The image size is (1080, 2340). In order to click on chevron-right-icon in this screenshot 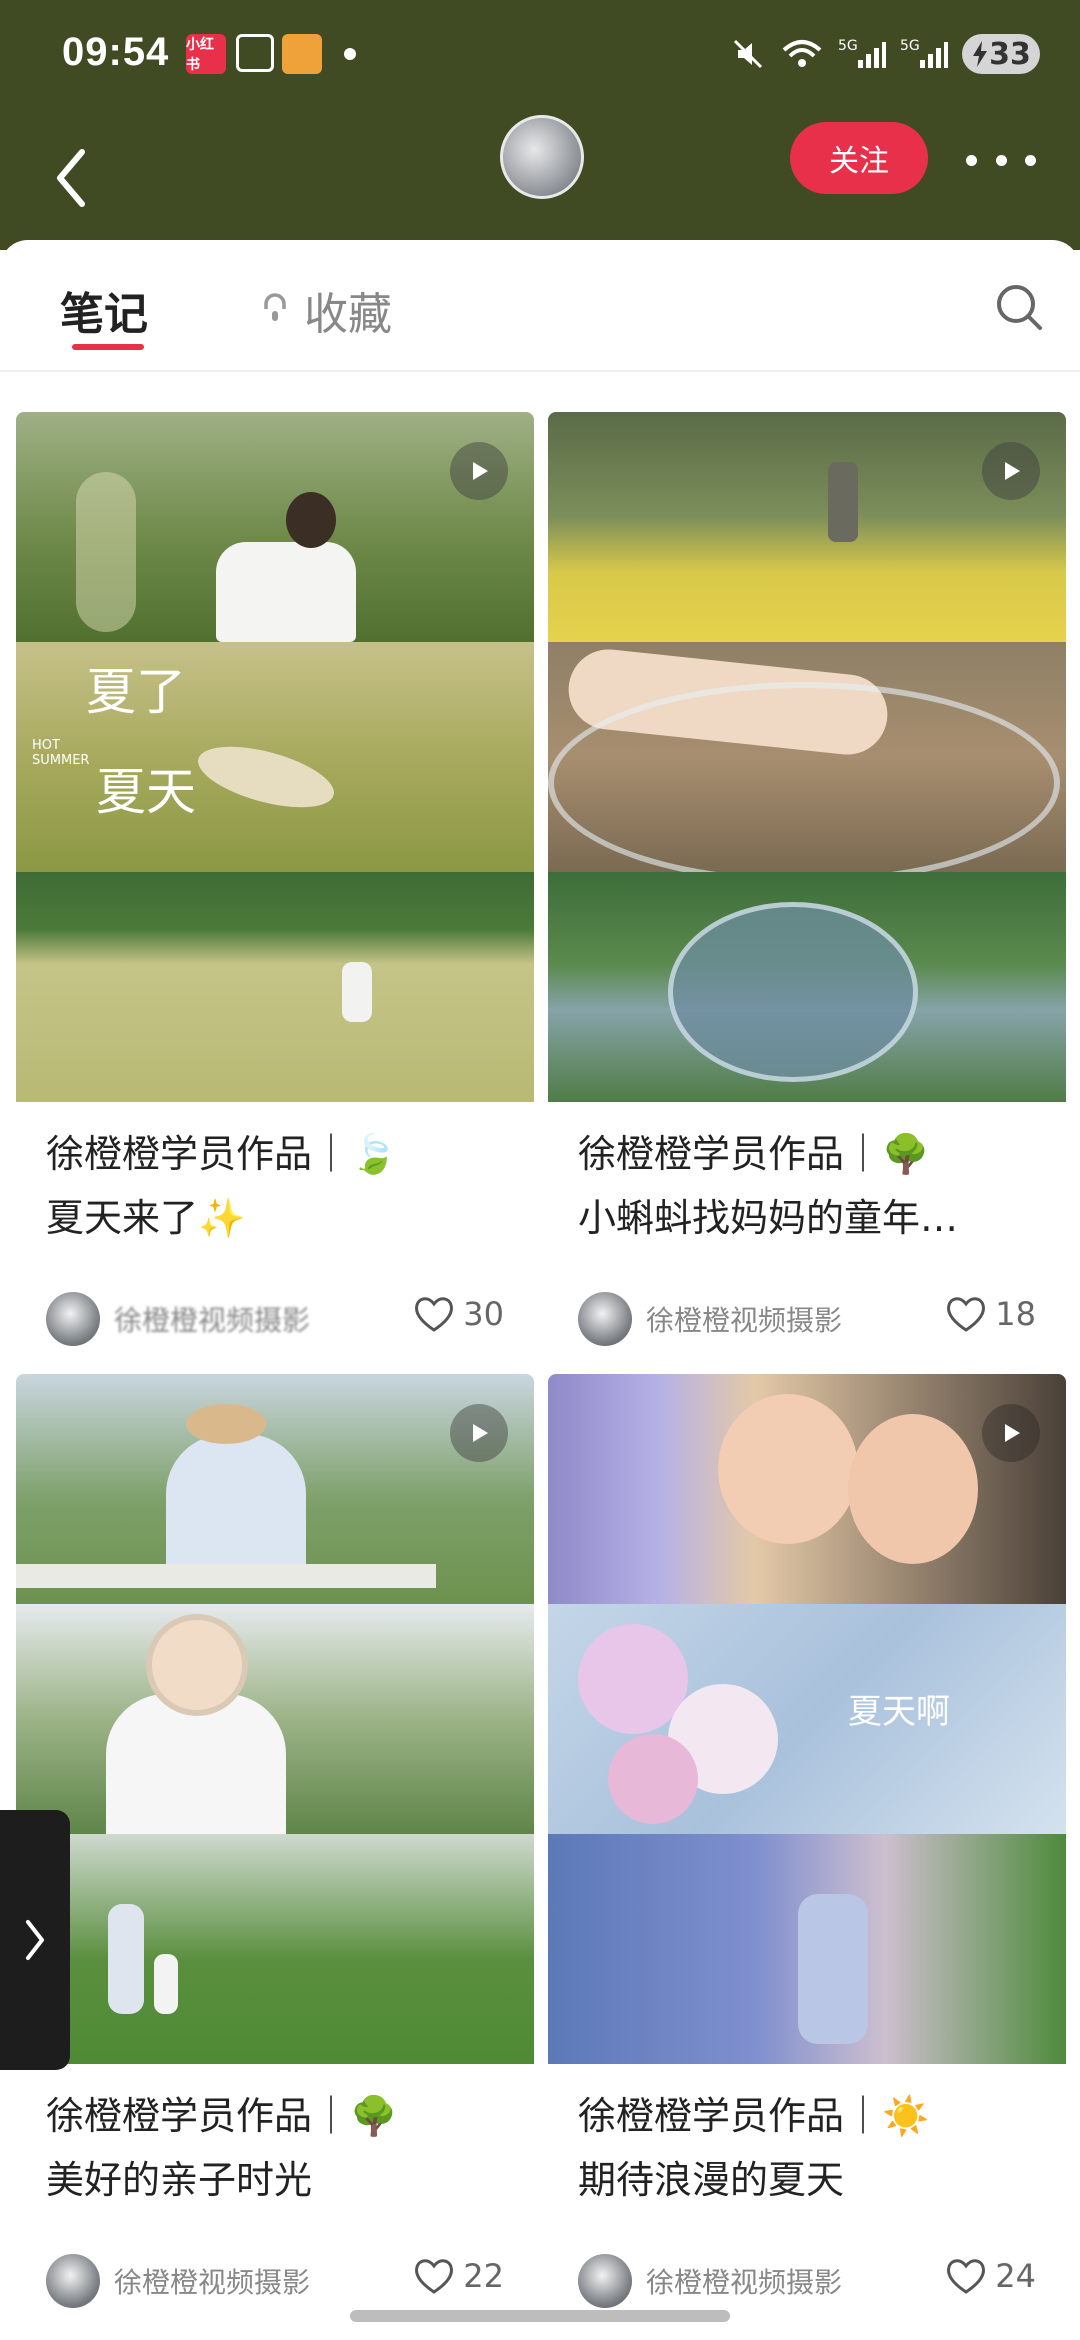, I will do `click(35, 1940)`.